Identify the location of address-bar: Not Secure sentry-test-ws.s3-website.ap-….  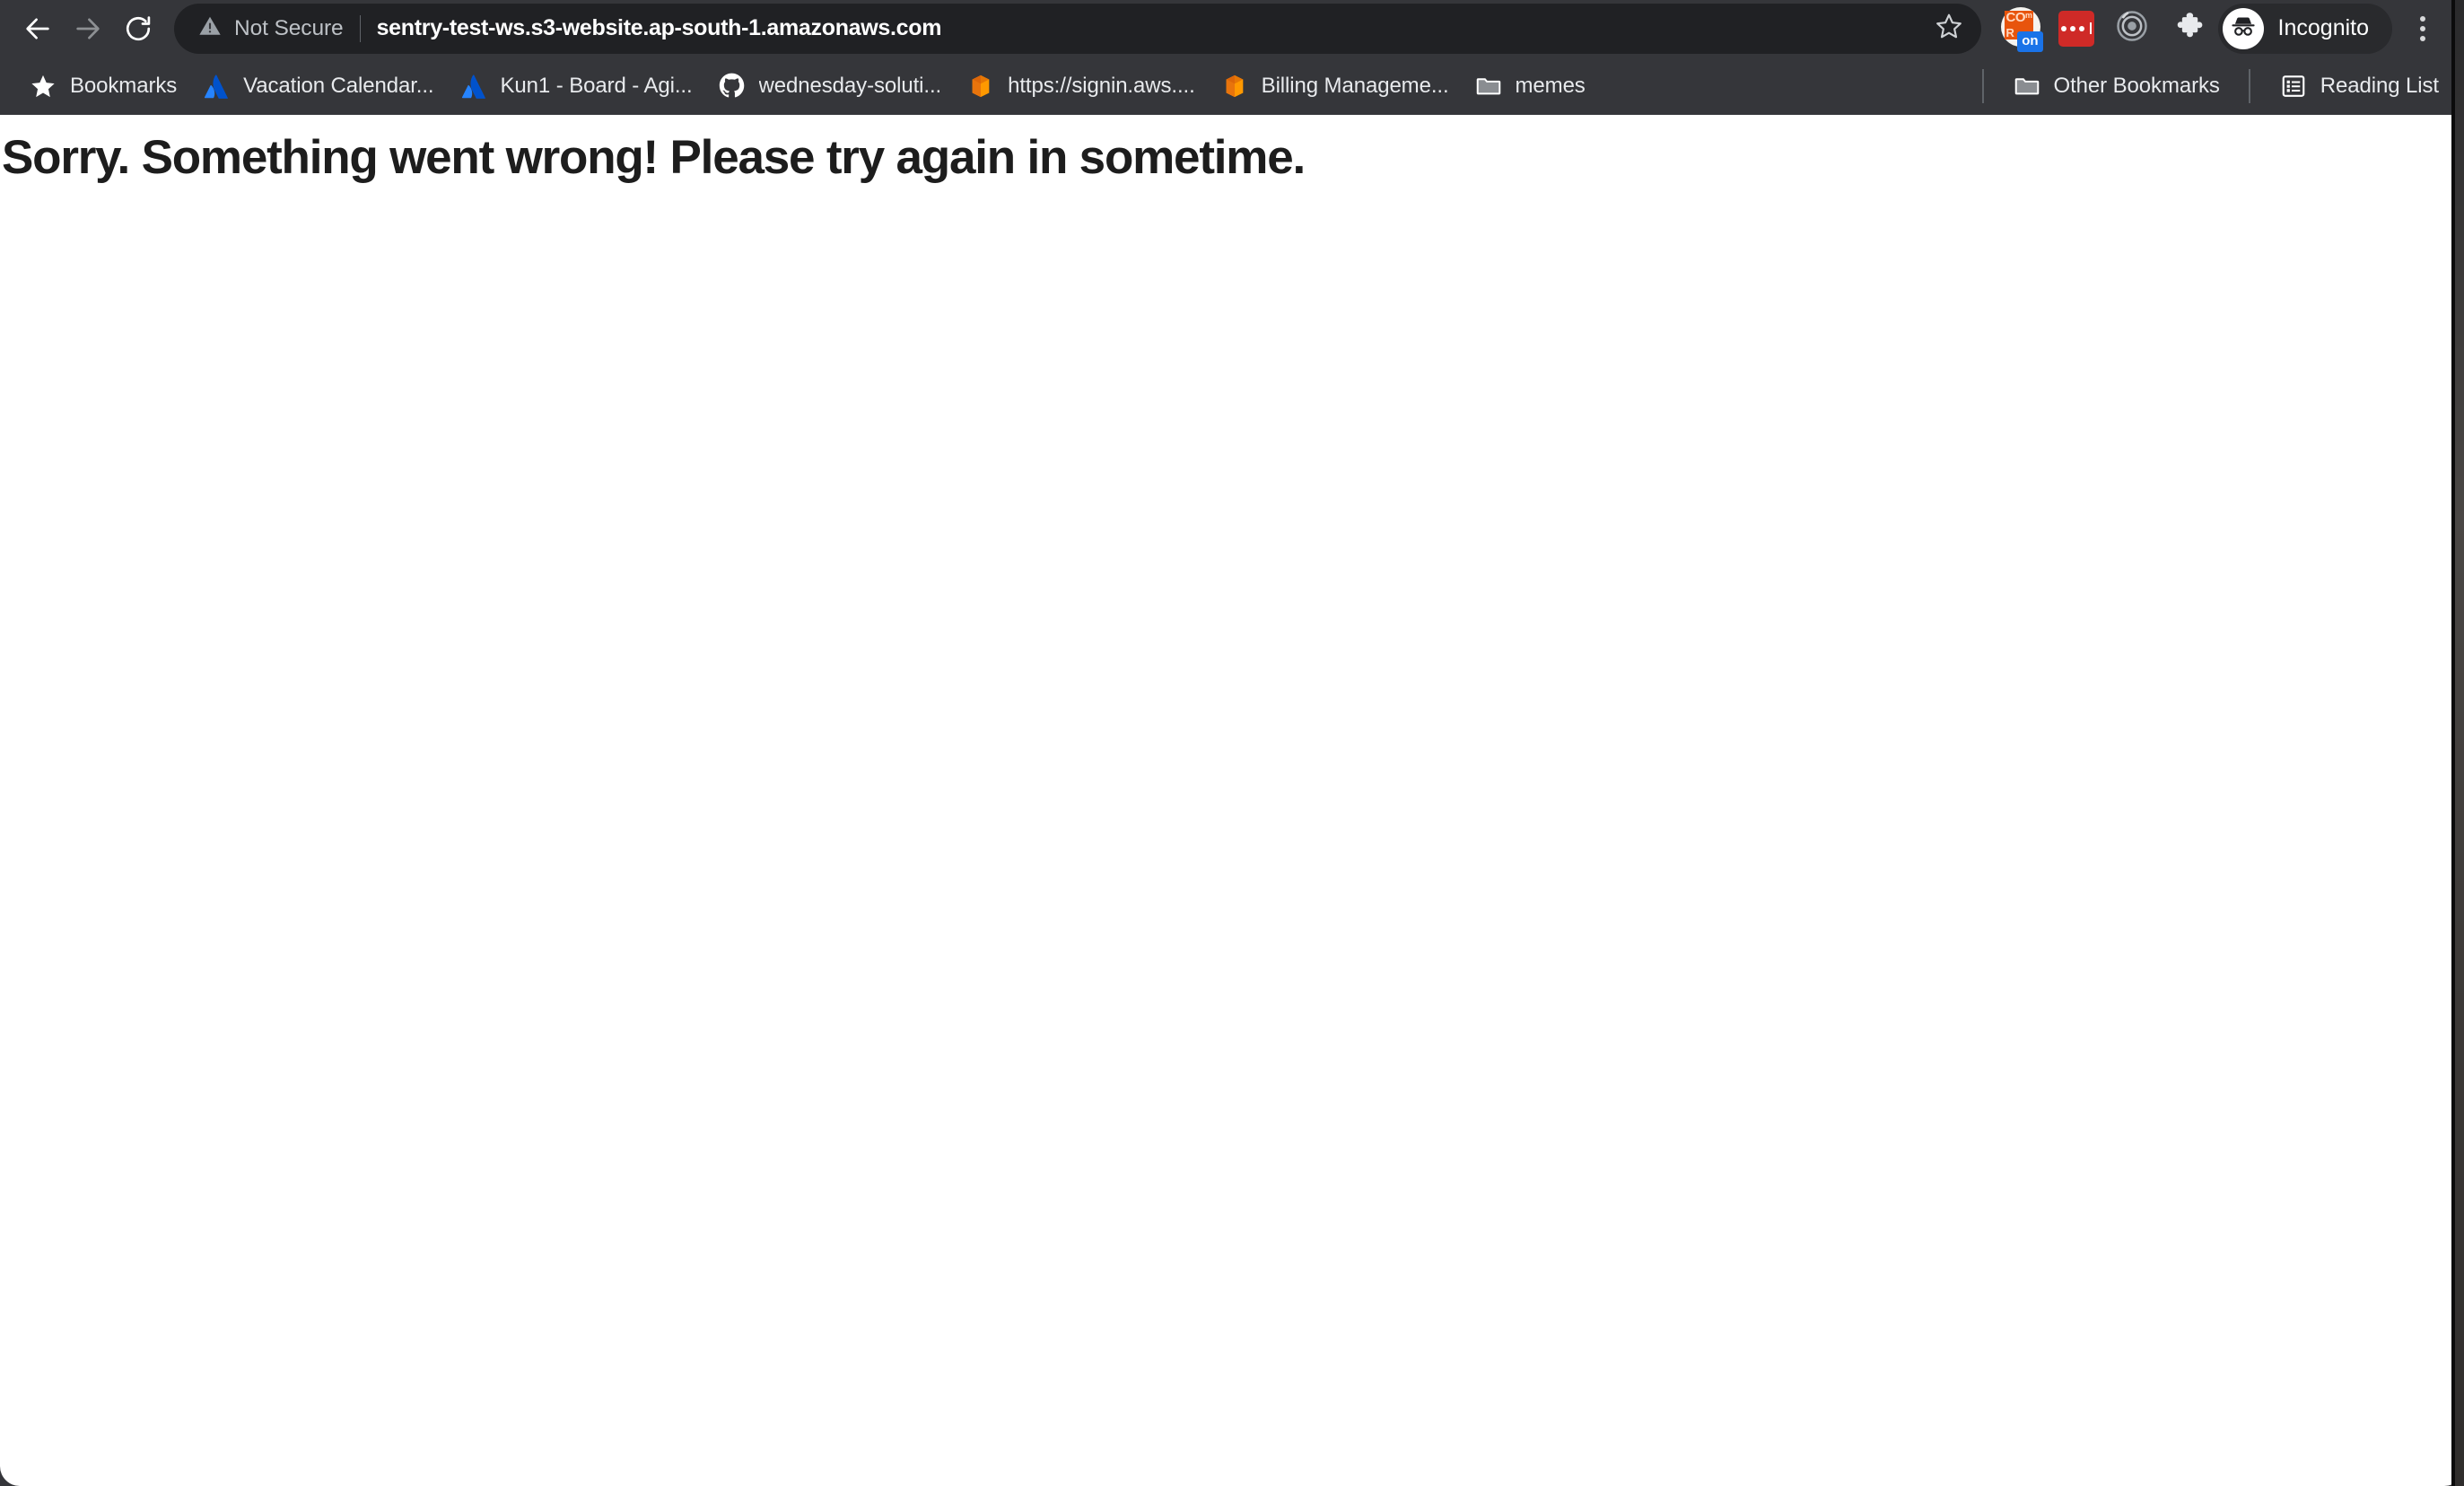
(1077, 28).